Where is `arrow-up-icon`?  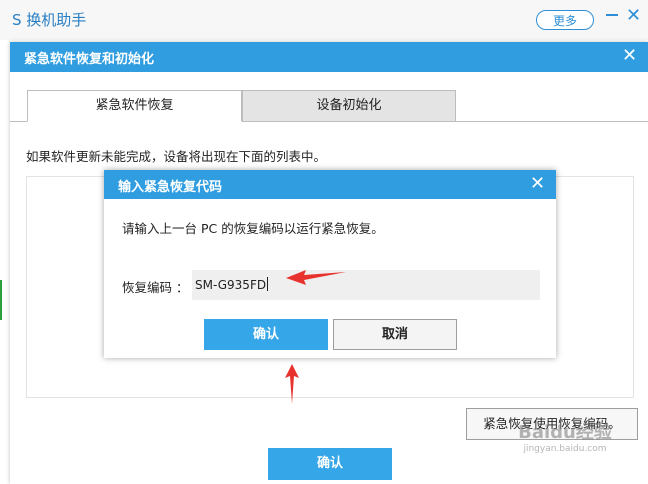
arrow-up-icon is located at coordinates (292, 384).